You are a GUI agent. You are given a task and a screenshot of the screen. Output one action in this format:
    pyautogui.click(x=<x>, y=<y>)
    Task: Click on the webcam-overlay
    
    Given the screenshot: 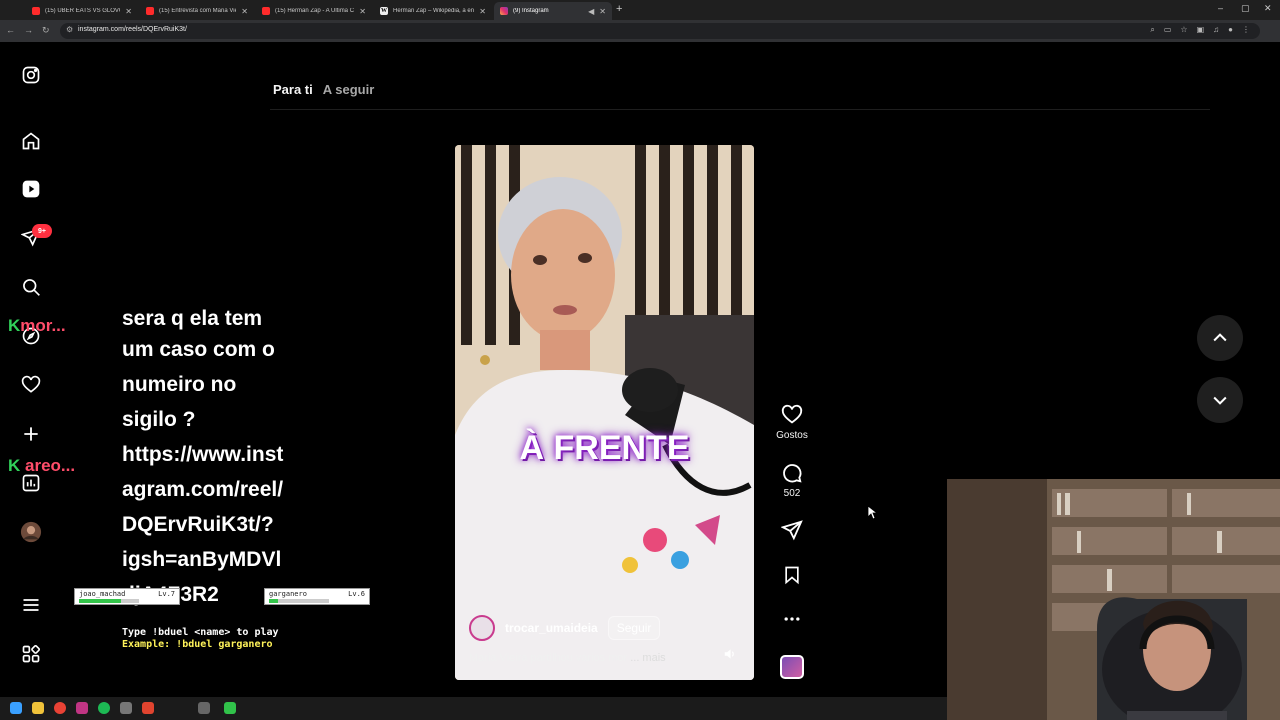 What is the action you would take?
    pyautogui.click(x=1113, y=599)
    